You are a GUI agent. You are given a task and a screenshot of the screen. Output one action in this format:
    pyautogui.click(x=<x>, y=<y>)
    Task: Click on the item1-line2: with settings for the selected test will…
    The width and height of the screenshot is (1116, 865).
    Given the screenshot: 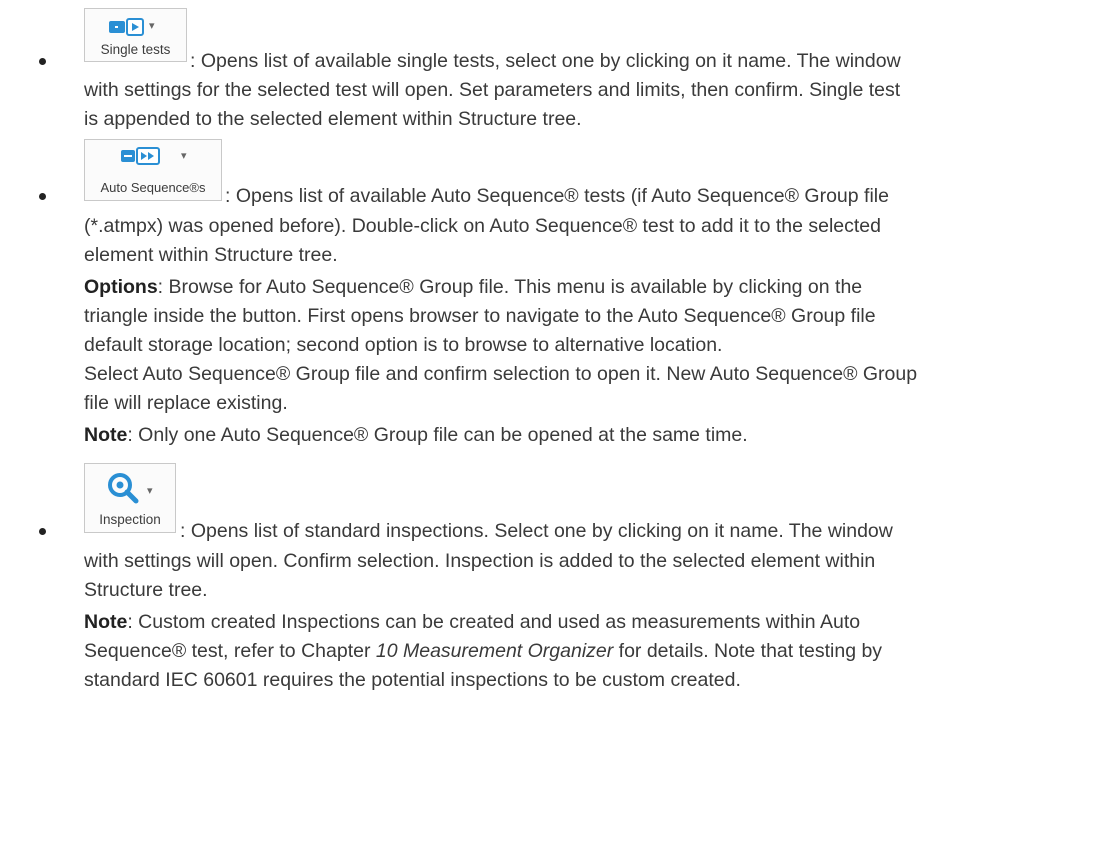 What is the action you would take?
    pyautogui.click(x=492, y=90)
    